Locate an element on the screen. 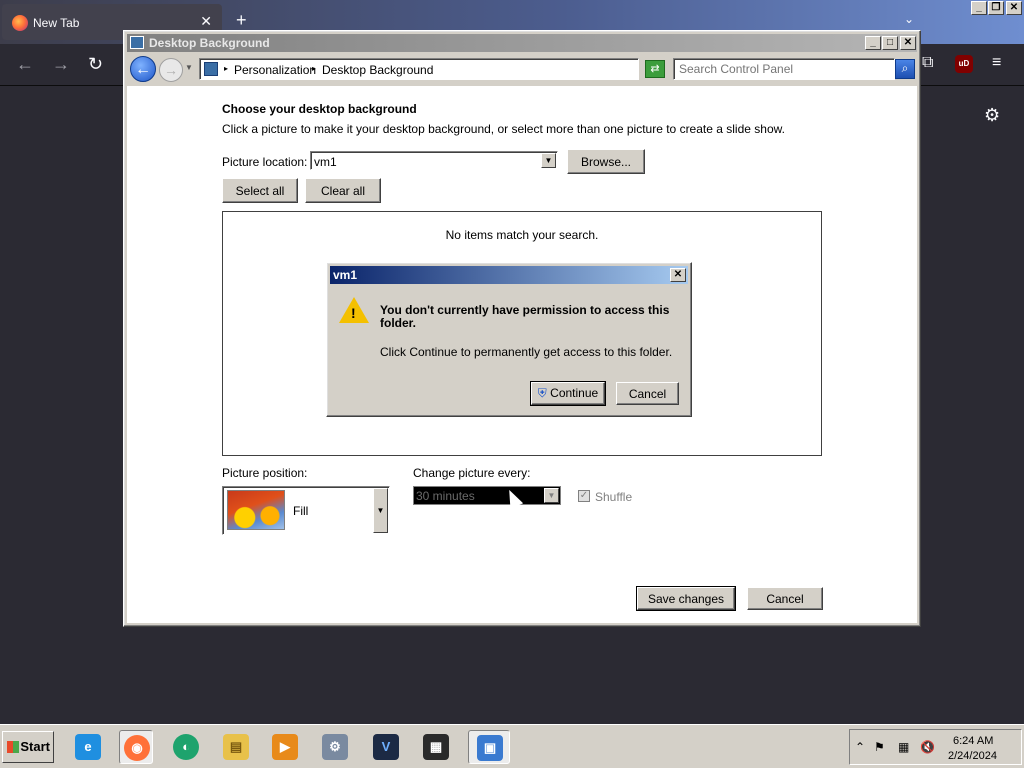 The height and width of the screenshot is (768, 1024). taskbar-app-chat: ◐ is located at coordinates (186, 747).